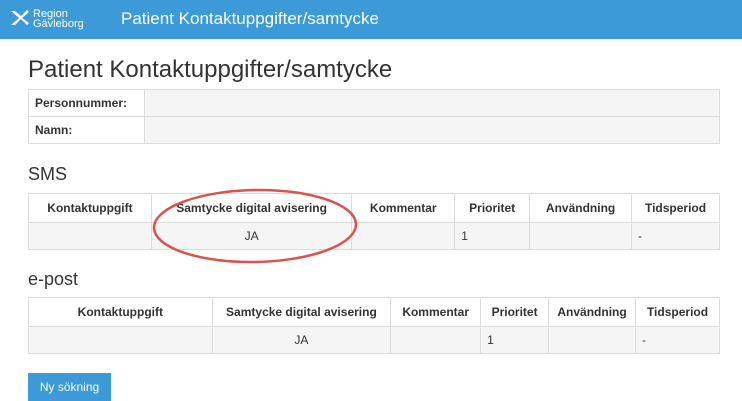 This screenshot has height=401, width=742. Describe the element at coordinates (120, 312) in the screenshot. I see `epost-col-kontaktuppgift: Kontaktuppgift` at that location.